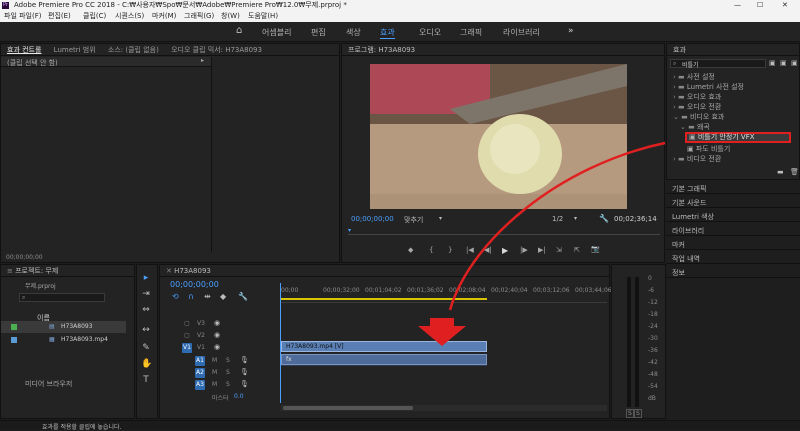  I want to click on down-arrow-icon, so click(442, 332).